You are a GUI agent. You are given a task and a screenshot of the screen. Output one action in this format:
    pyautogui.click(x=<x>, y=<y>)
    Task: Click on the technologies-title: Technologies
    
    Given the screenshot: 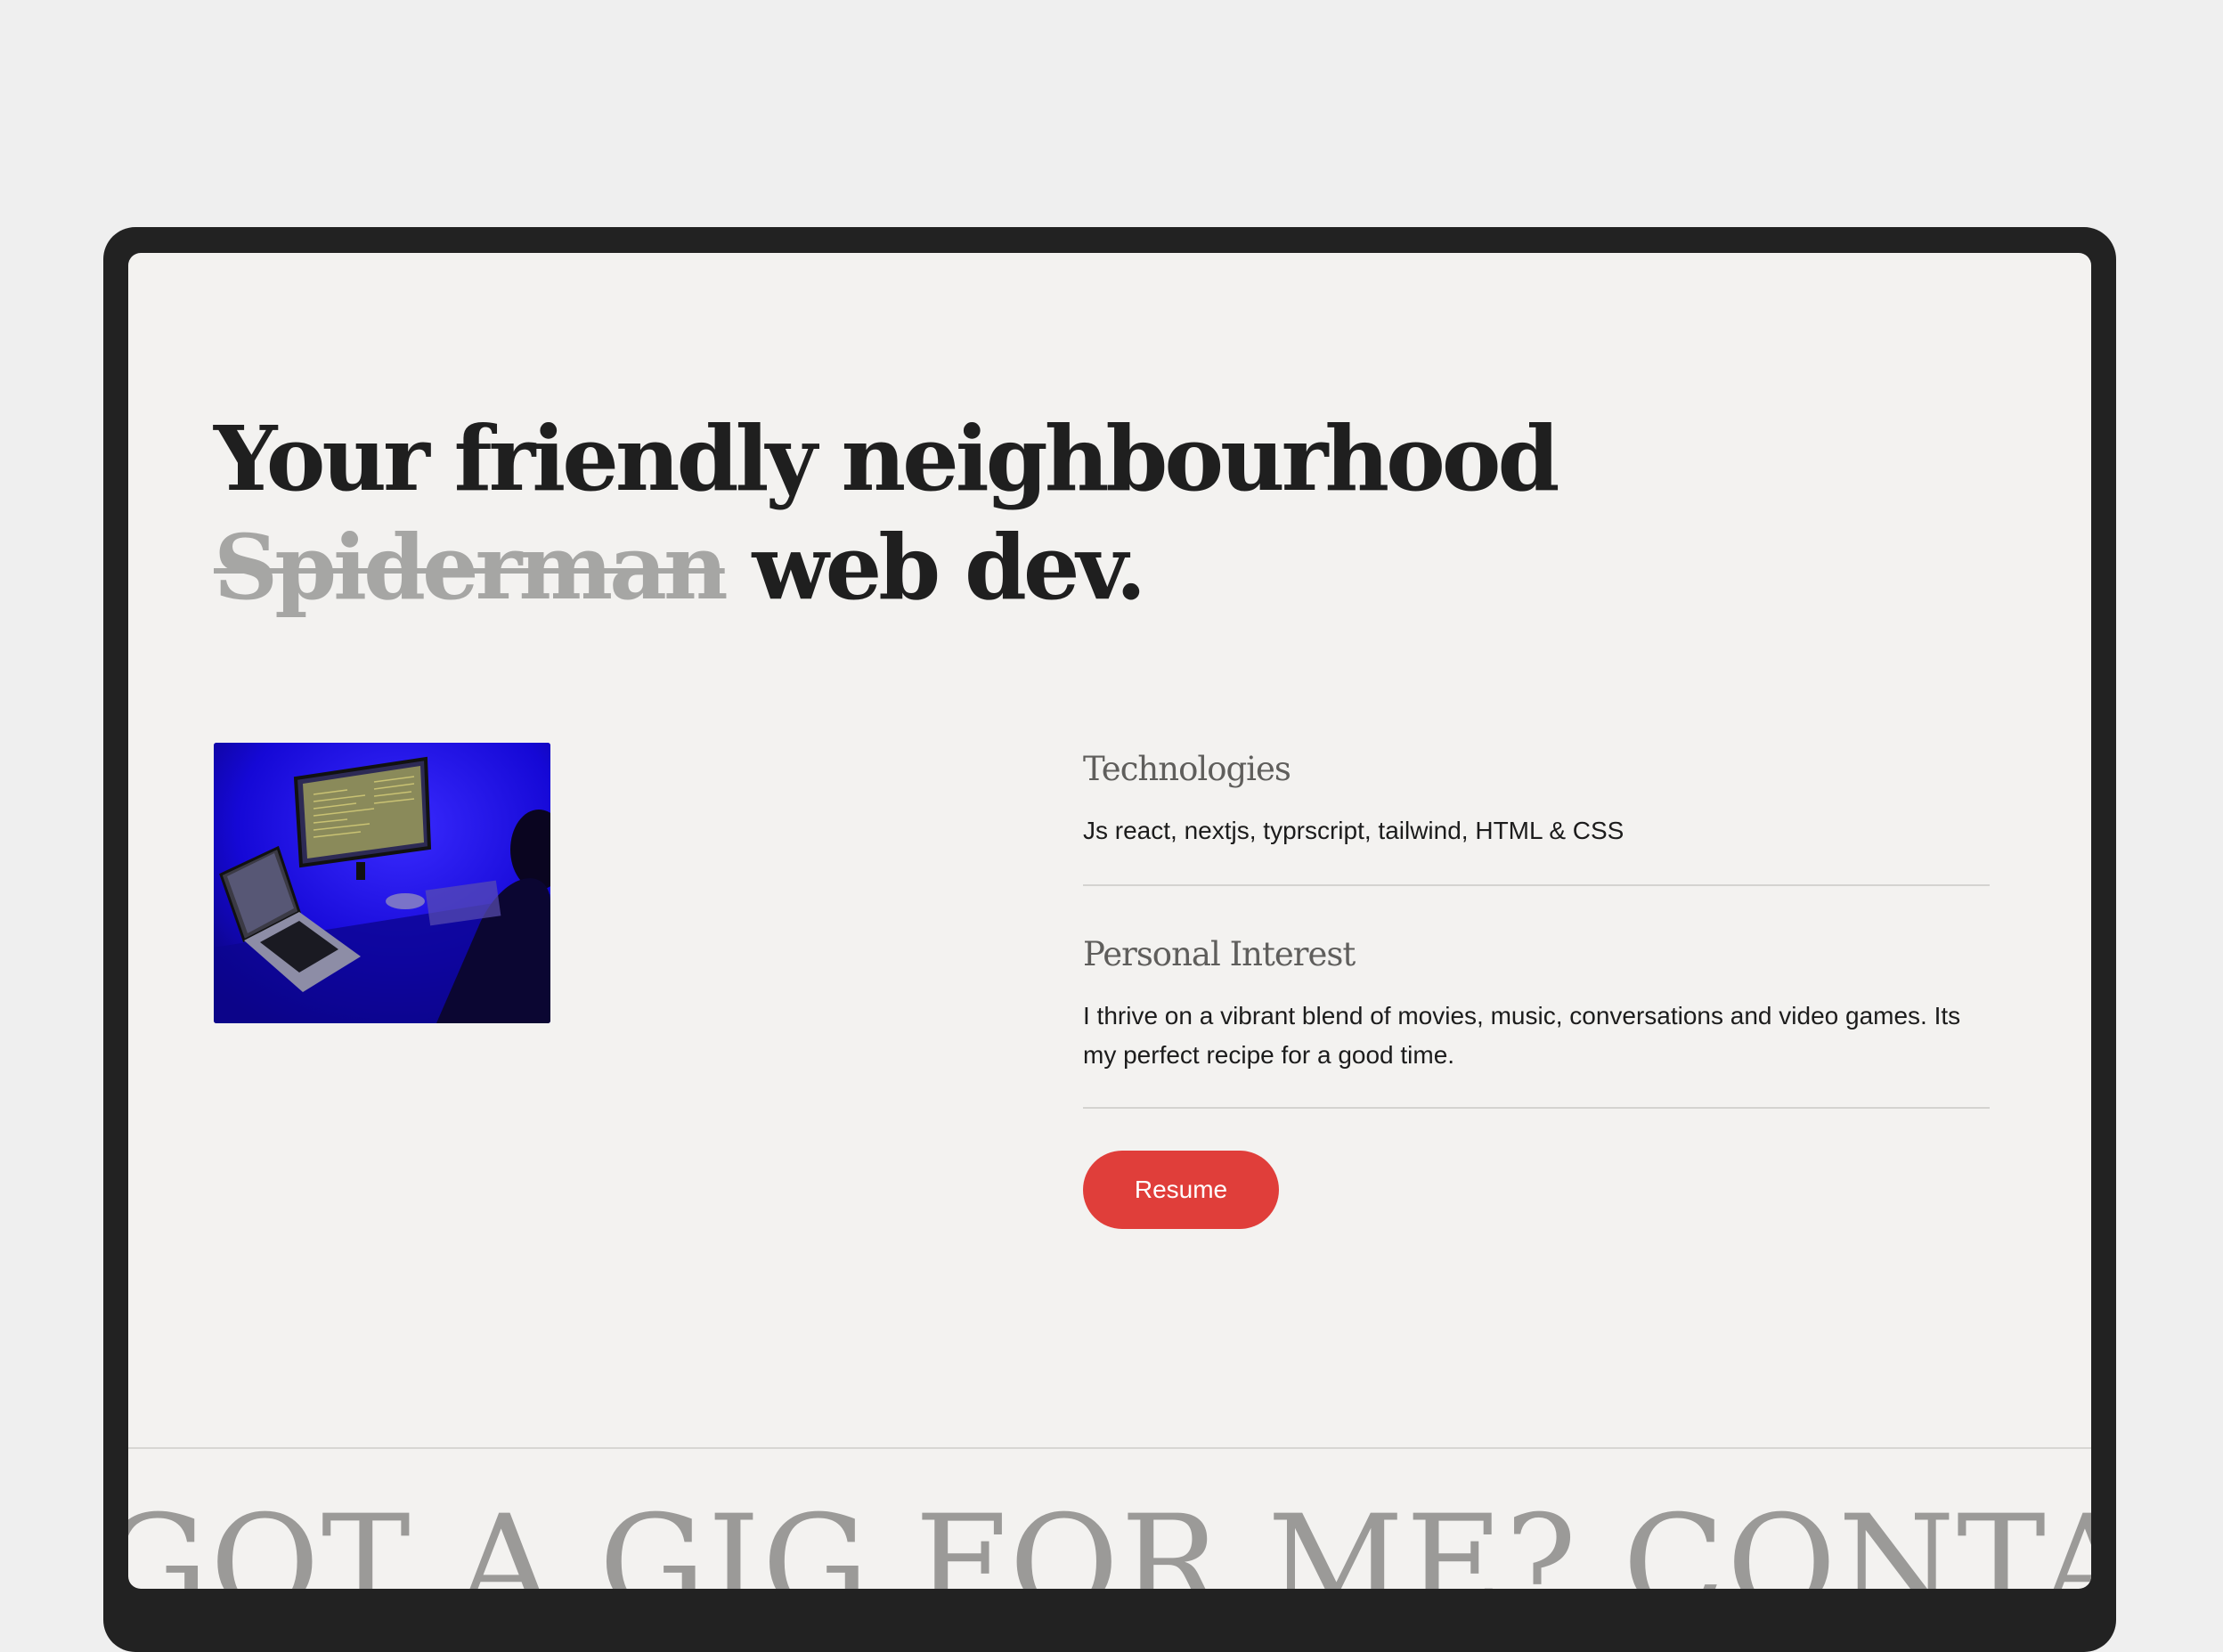 What is the action you would take?
    pyautogui.click(x=1187, y=769)
    